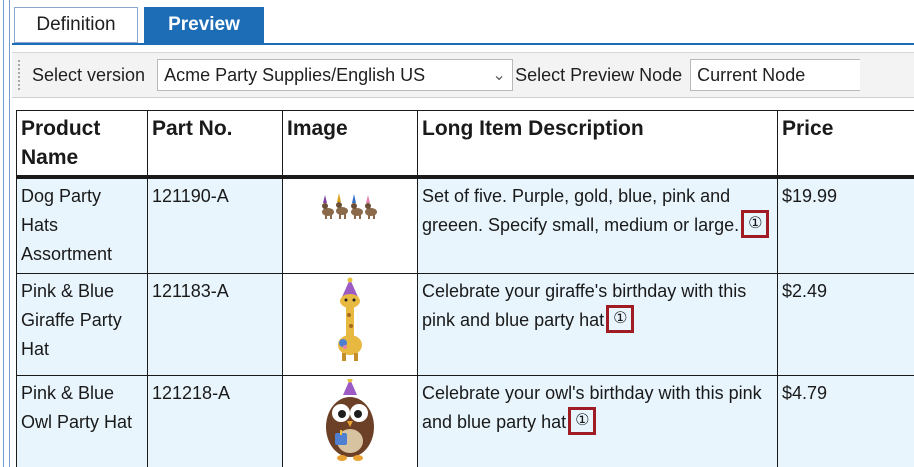  I want to click on price-cell: $4.79, so click(845, 420).